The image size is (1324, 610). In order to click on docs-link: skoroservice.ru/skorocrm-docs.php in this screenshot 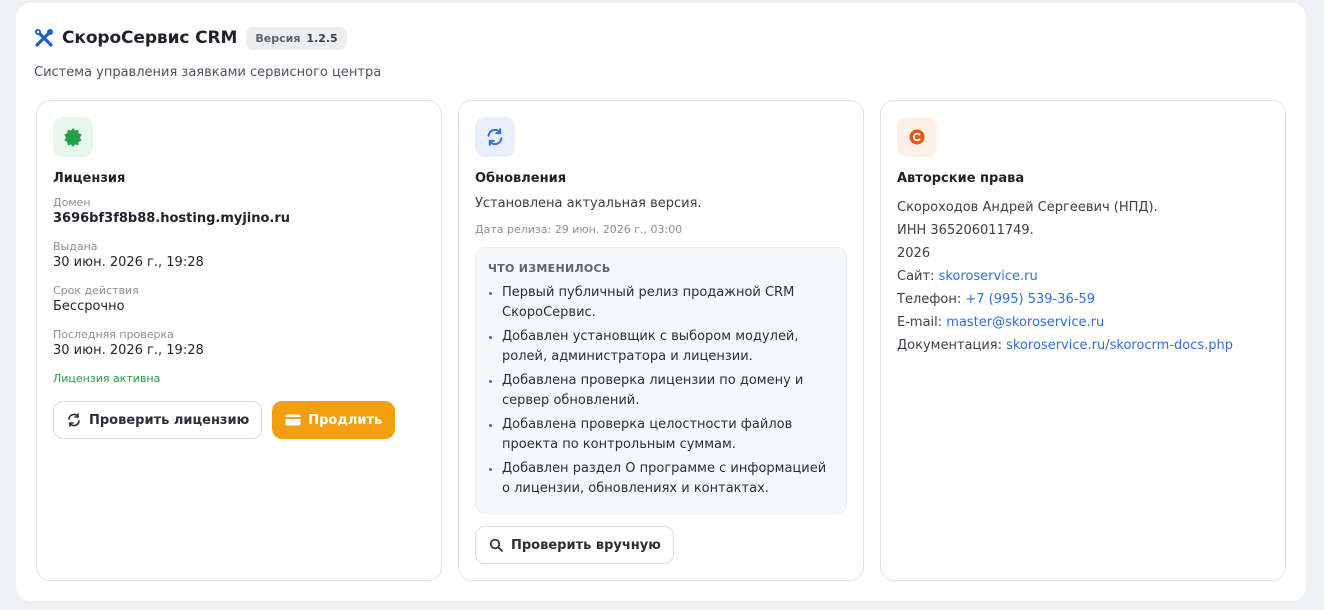, I will do `click(1119, 345)`.